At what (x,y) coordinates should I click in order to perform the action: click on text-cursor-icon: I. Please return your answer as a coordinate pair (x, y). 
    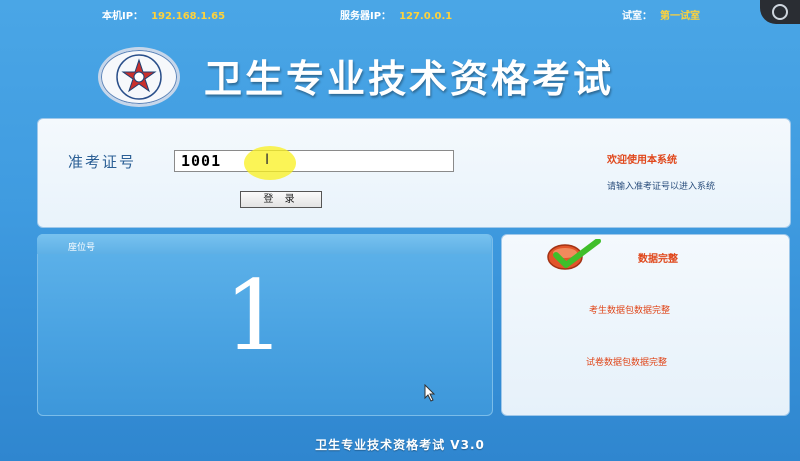
    Looking at the image, I should click on (267, 160).